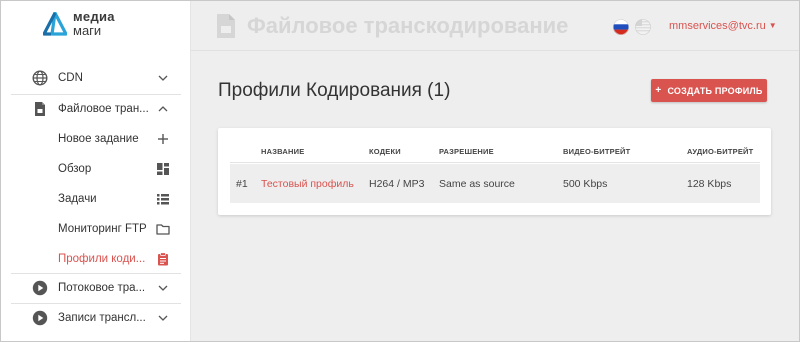 The height and width of the screenshot is (342, 800). I want to click on sidebar-item-ftp-monitoring: Мониторинг FTP, so click(96, 229).